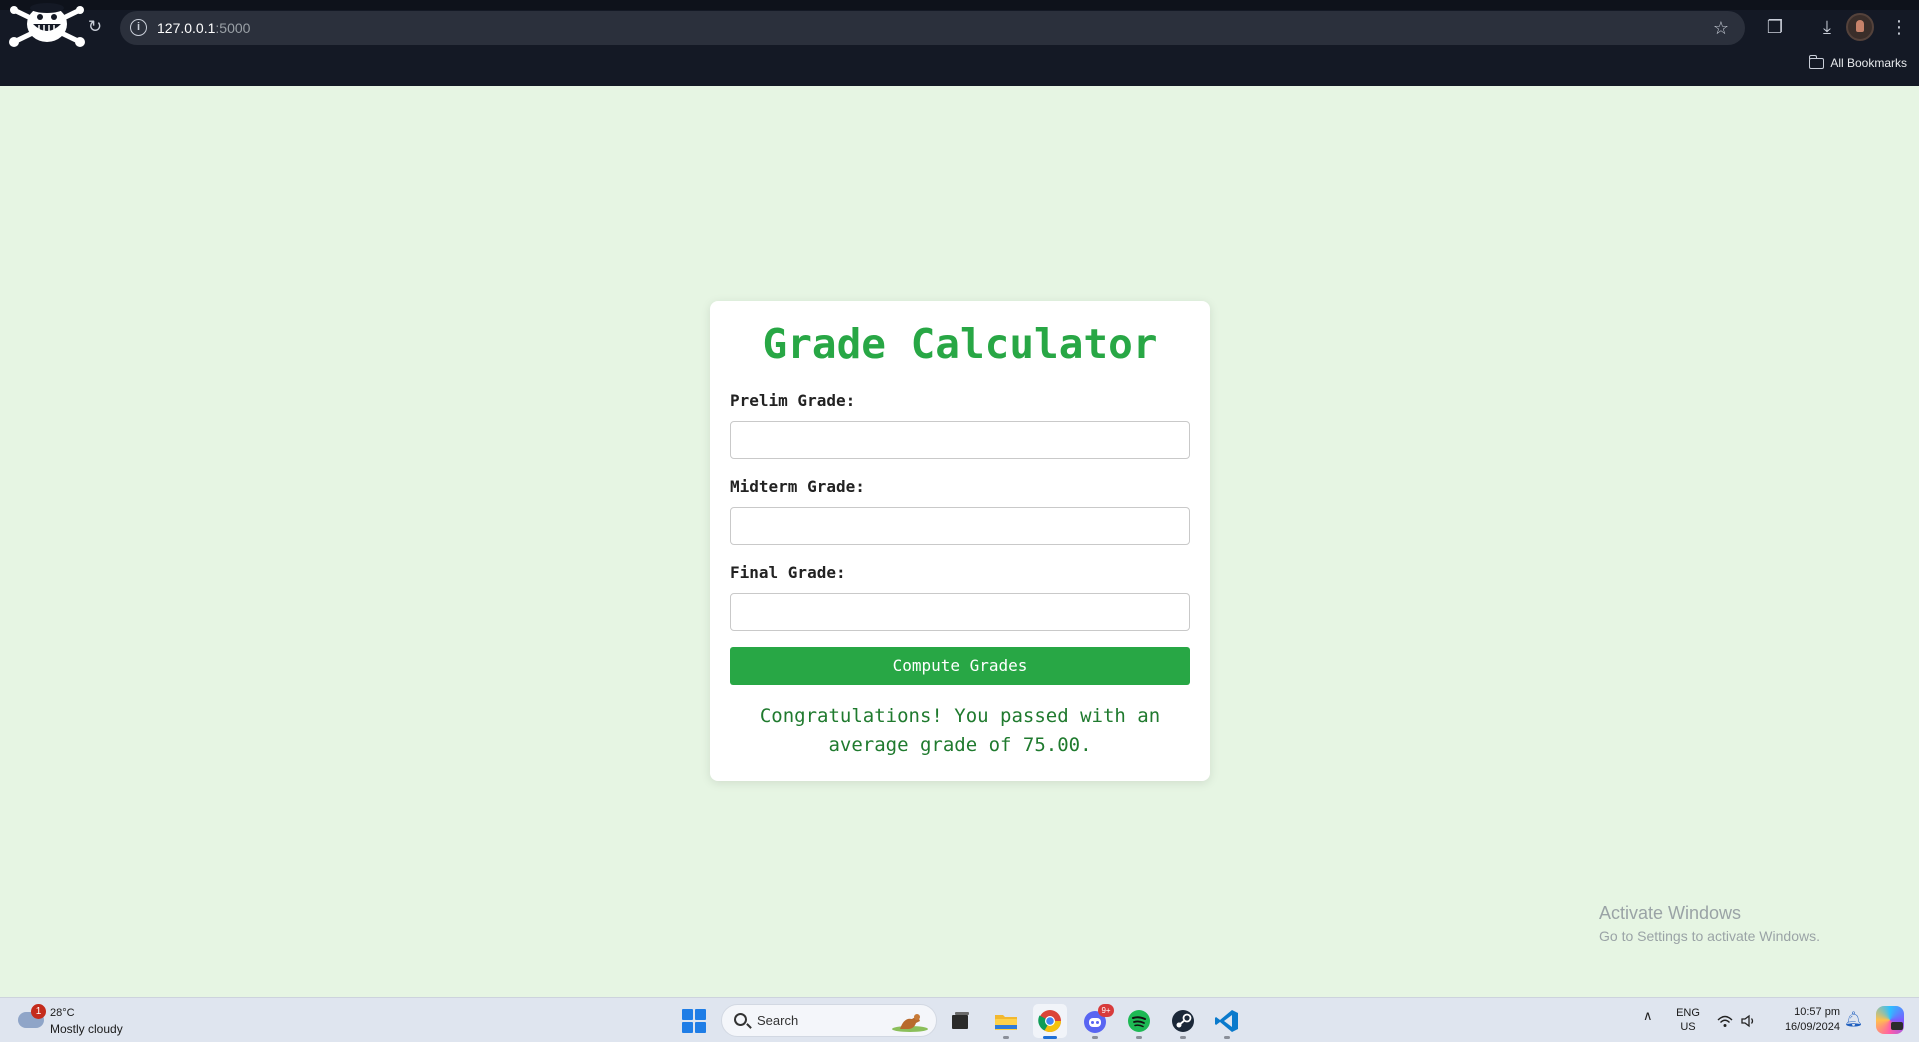 The width and height of the screenshot is (1919, 1042). I want to click on language-indicator: ENG US, so click(1688, 1020).